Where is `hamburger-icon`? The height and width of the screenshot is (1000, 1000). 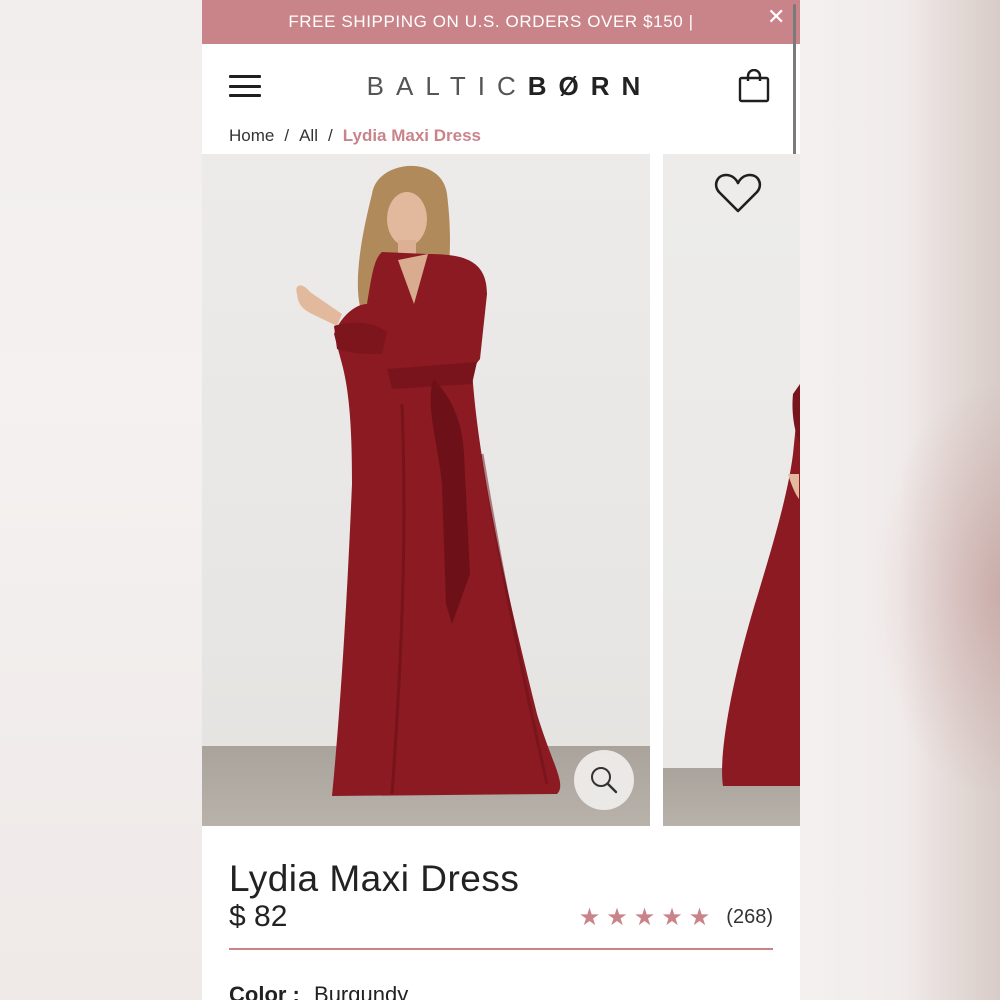 hamburger-icon is located at coordinates (245, 86).